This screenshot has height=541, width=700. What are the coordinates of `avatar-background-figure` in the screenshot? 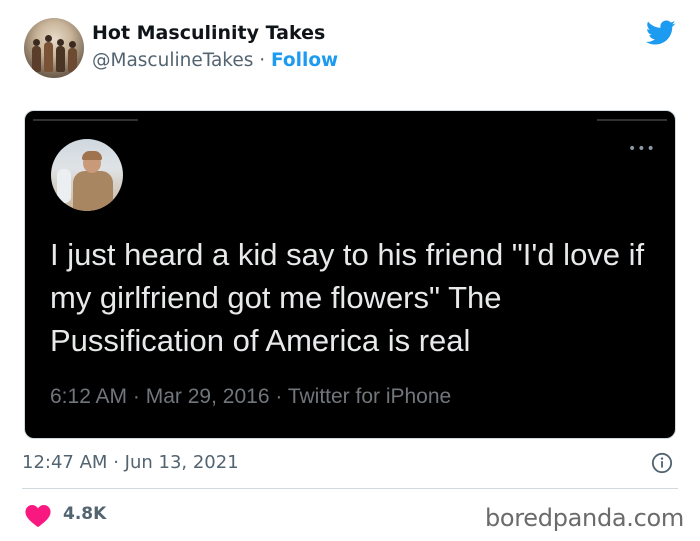 It's located at (64, 186).